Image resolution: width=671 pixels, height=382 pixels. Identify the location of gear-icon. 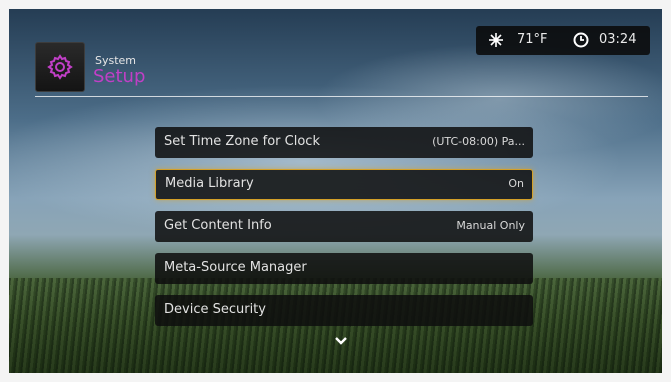
(60, 67).